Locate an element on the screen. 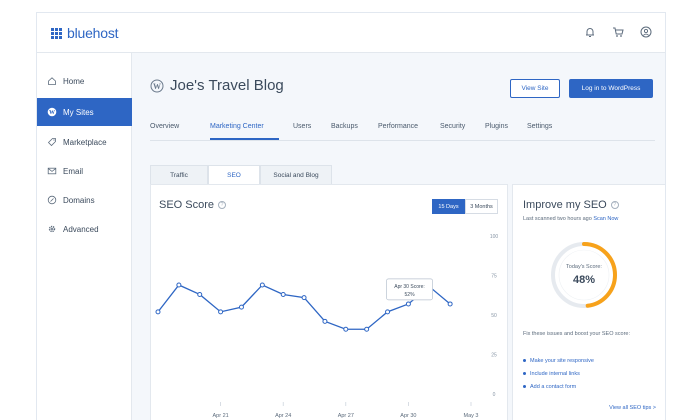  tab-marketing-center: Marketing Center is located at coordinates (237, 126).